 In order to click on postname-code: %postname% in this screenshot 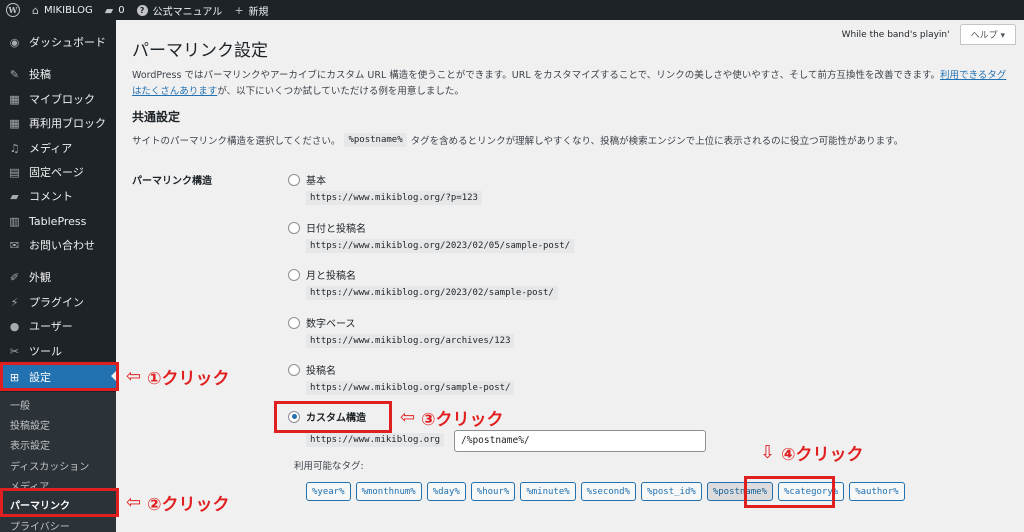, I will do `click(375, 140)`.